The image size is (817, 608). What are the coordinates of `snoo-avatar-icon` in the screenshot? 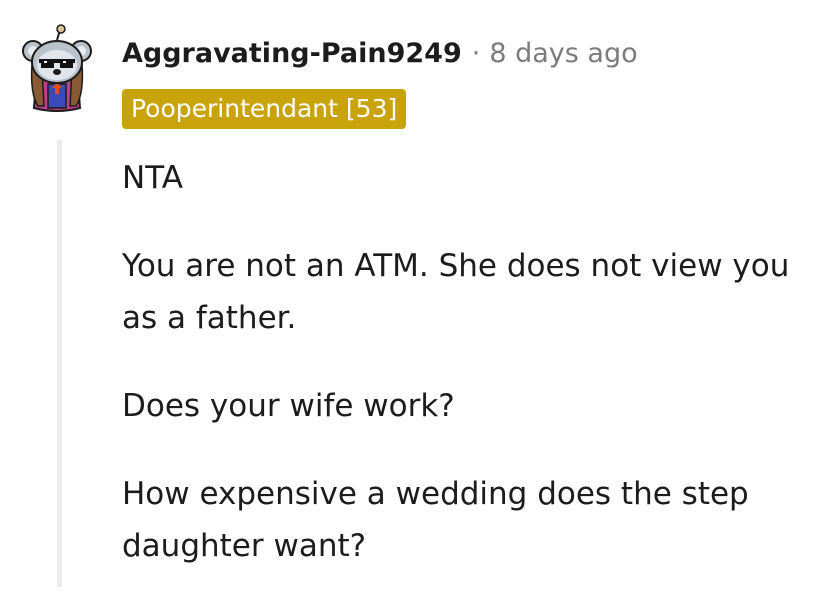 It's located at (57, 68).